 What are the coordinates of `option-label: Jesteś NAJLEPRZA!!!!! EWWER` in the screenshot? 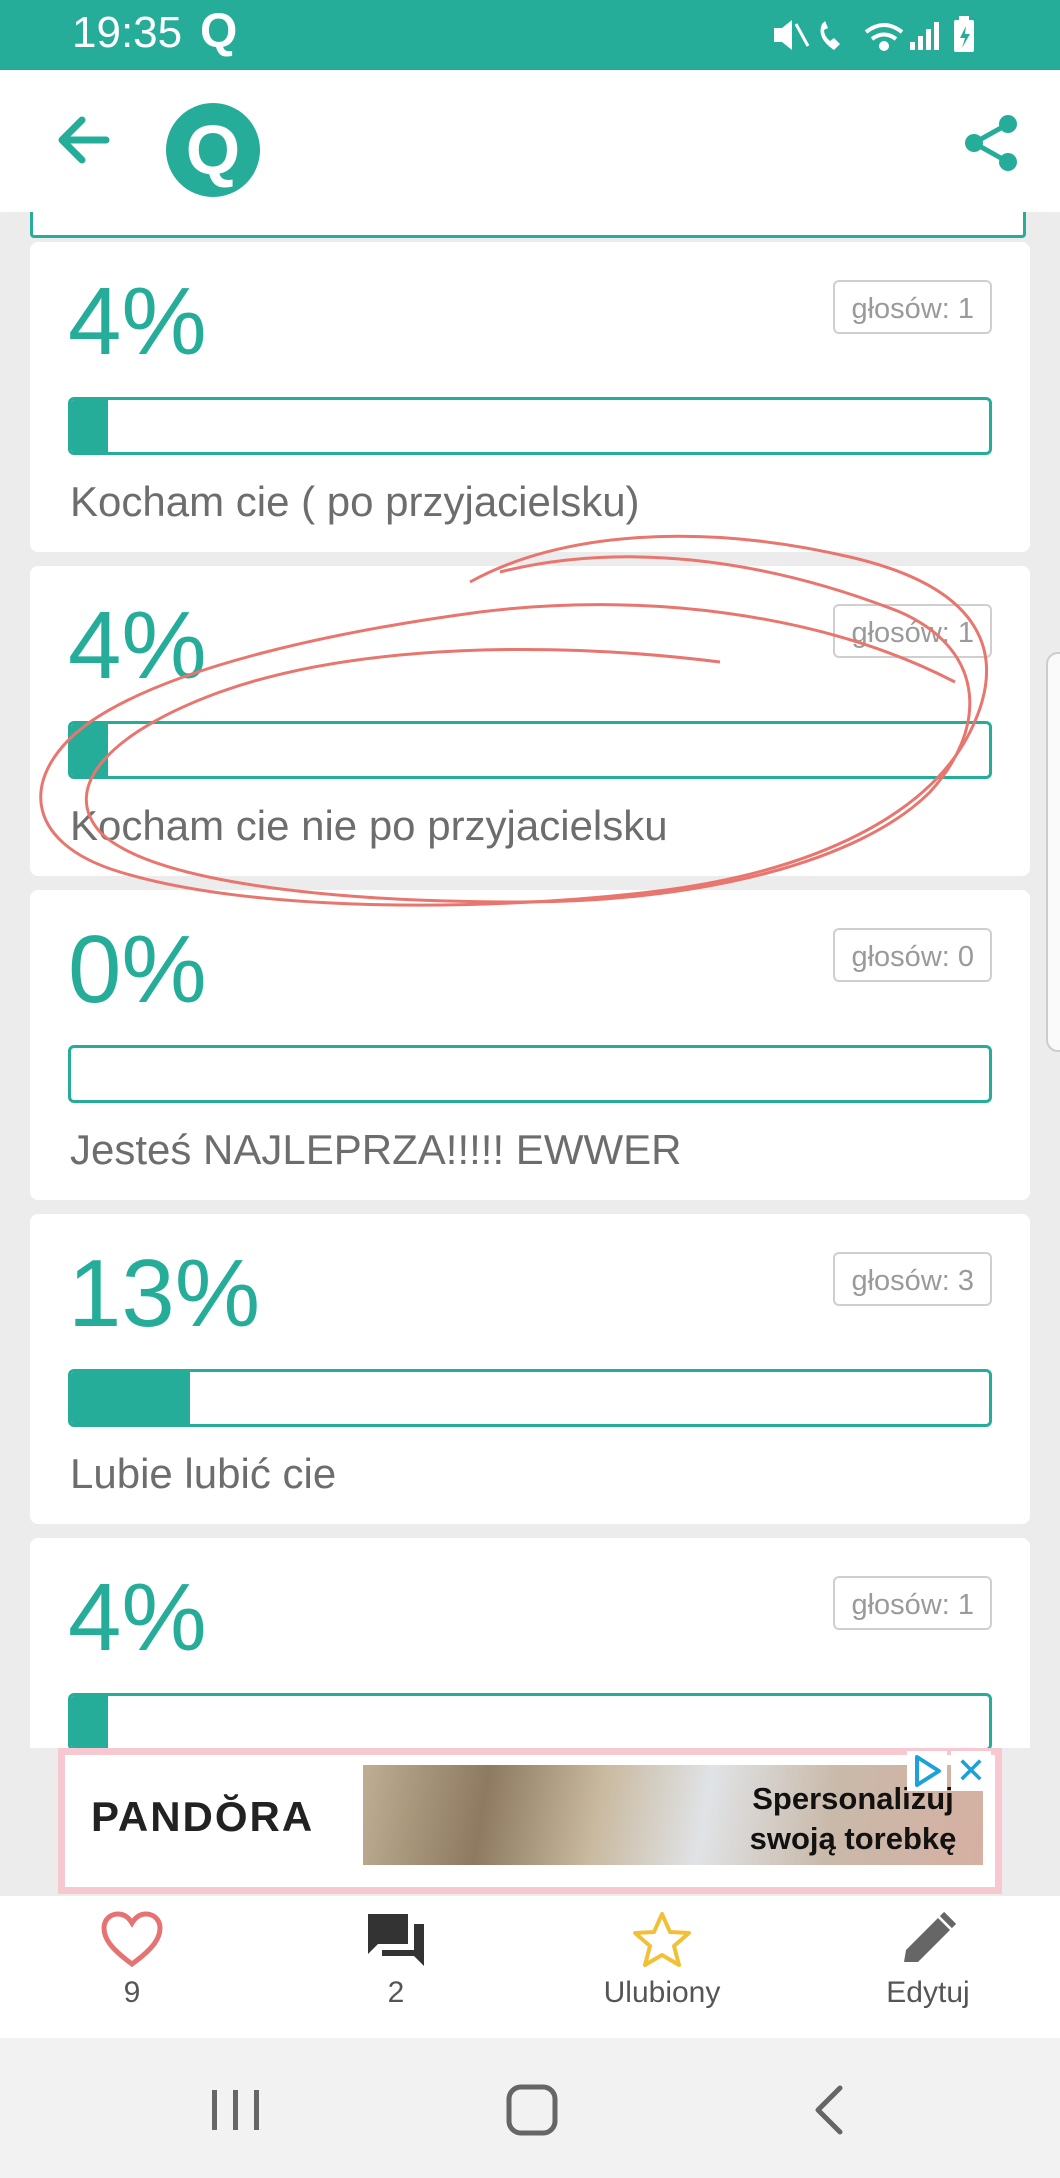 It's located at (376, 1149).